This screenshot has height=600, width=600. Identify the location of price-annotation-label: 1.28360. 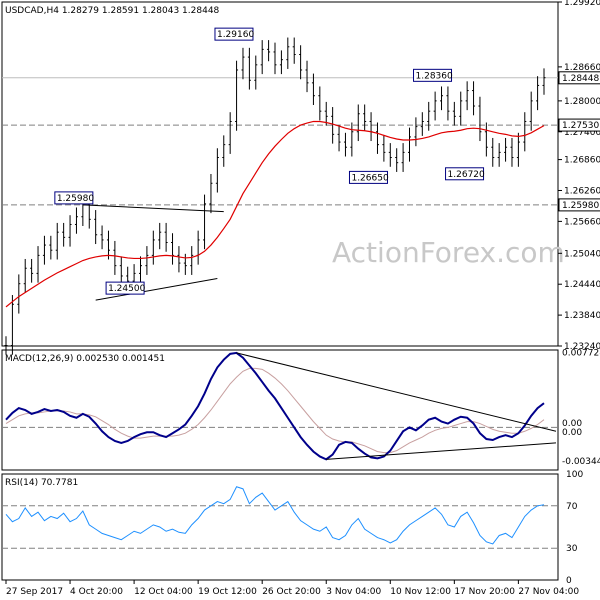
(434, 76).